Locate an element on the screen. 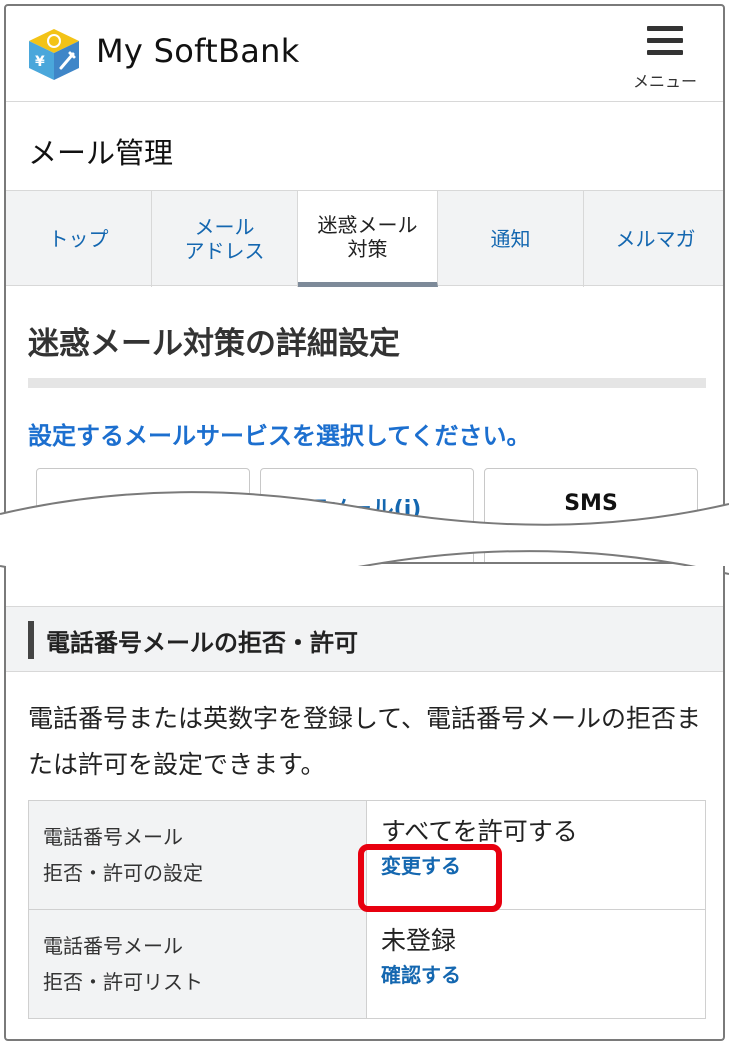 The width and height of the screenshot is (729, 1045). section-title: メール管理 is located at coordinates (101, 153).